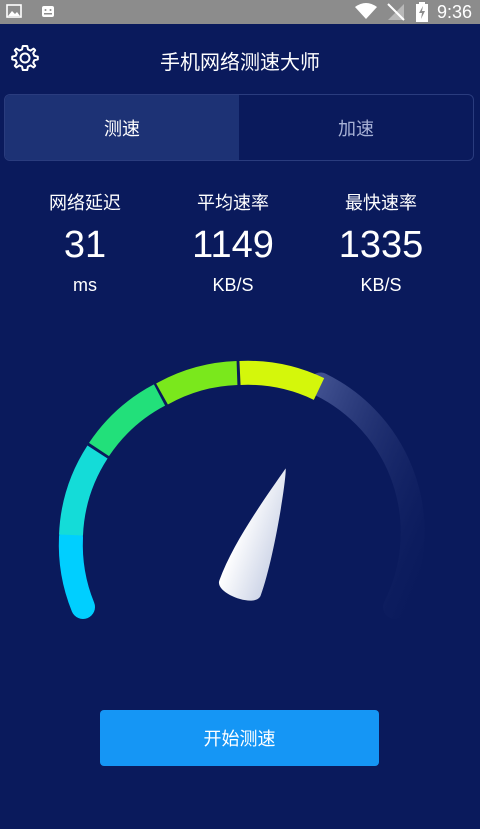 Image resolution: width=480 pixels, height=829 pixels. I want to click on stat-fastest-label: 最快速率, so click(381, 203).